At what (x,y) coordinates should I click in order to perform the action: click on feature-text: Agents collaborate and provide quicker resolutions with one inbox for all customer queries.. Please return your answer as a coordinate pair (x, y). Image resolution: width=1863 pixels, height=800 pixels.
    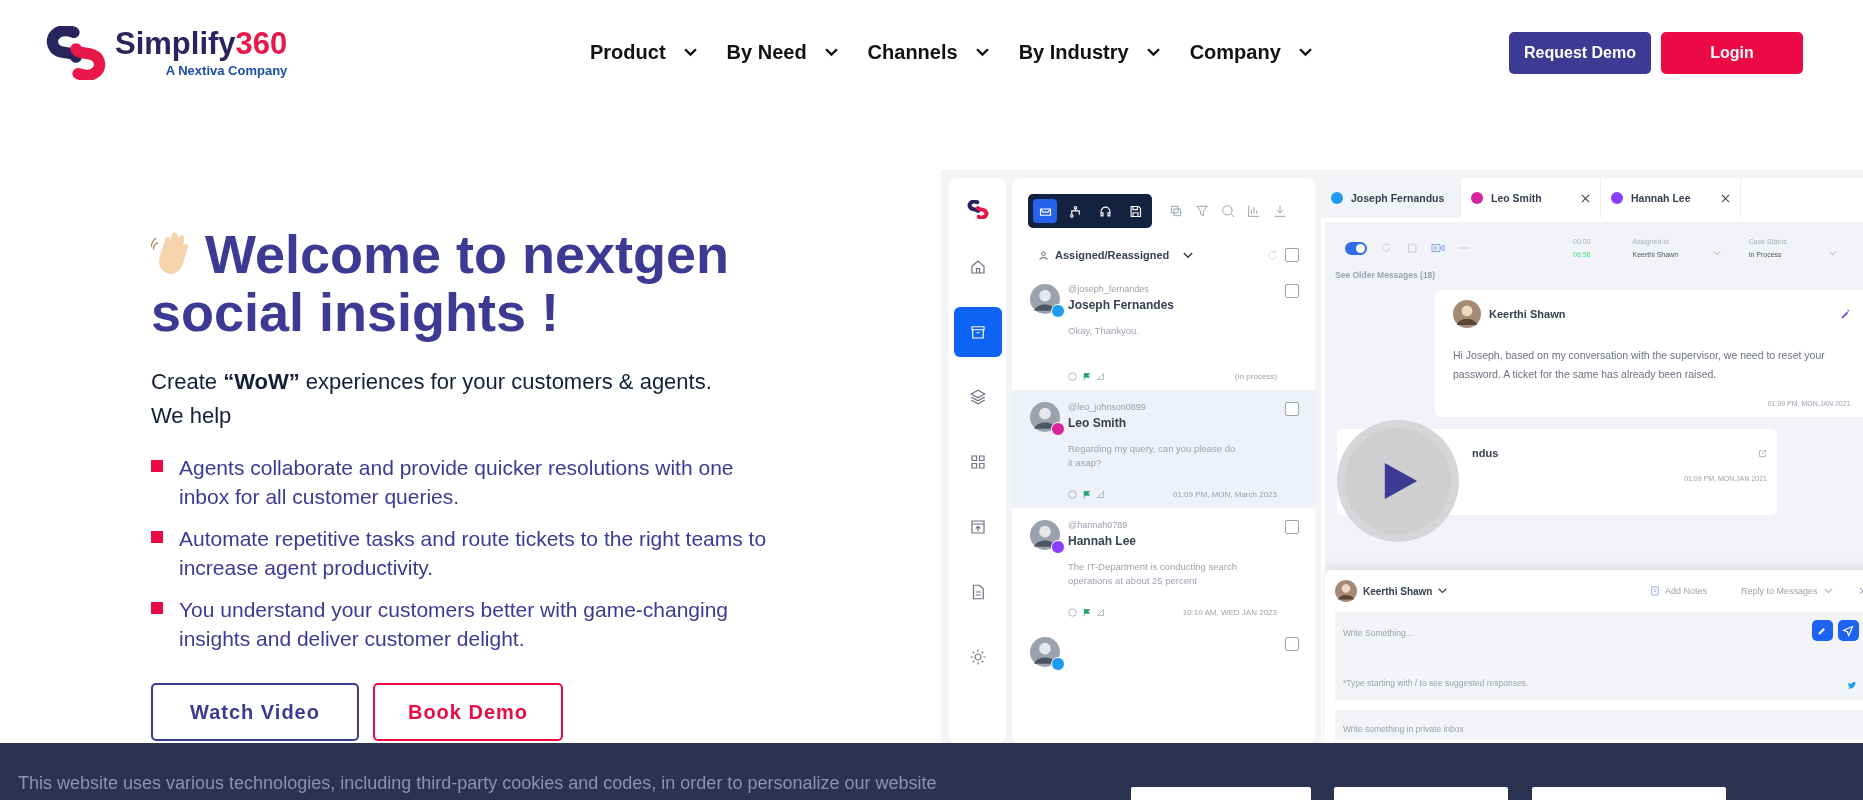
    Looking at the image, I should click on (457, 482).